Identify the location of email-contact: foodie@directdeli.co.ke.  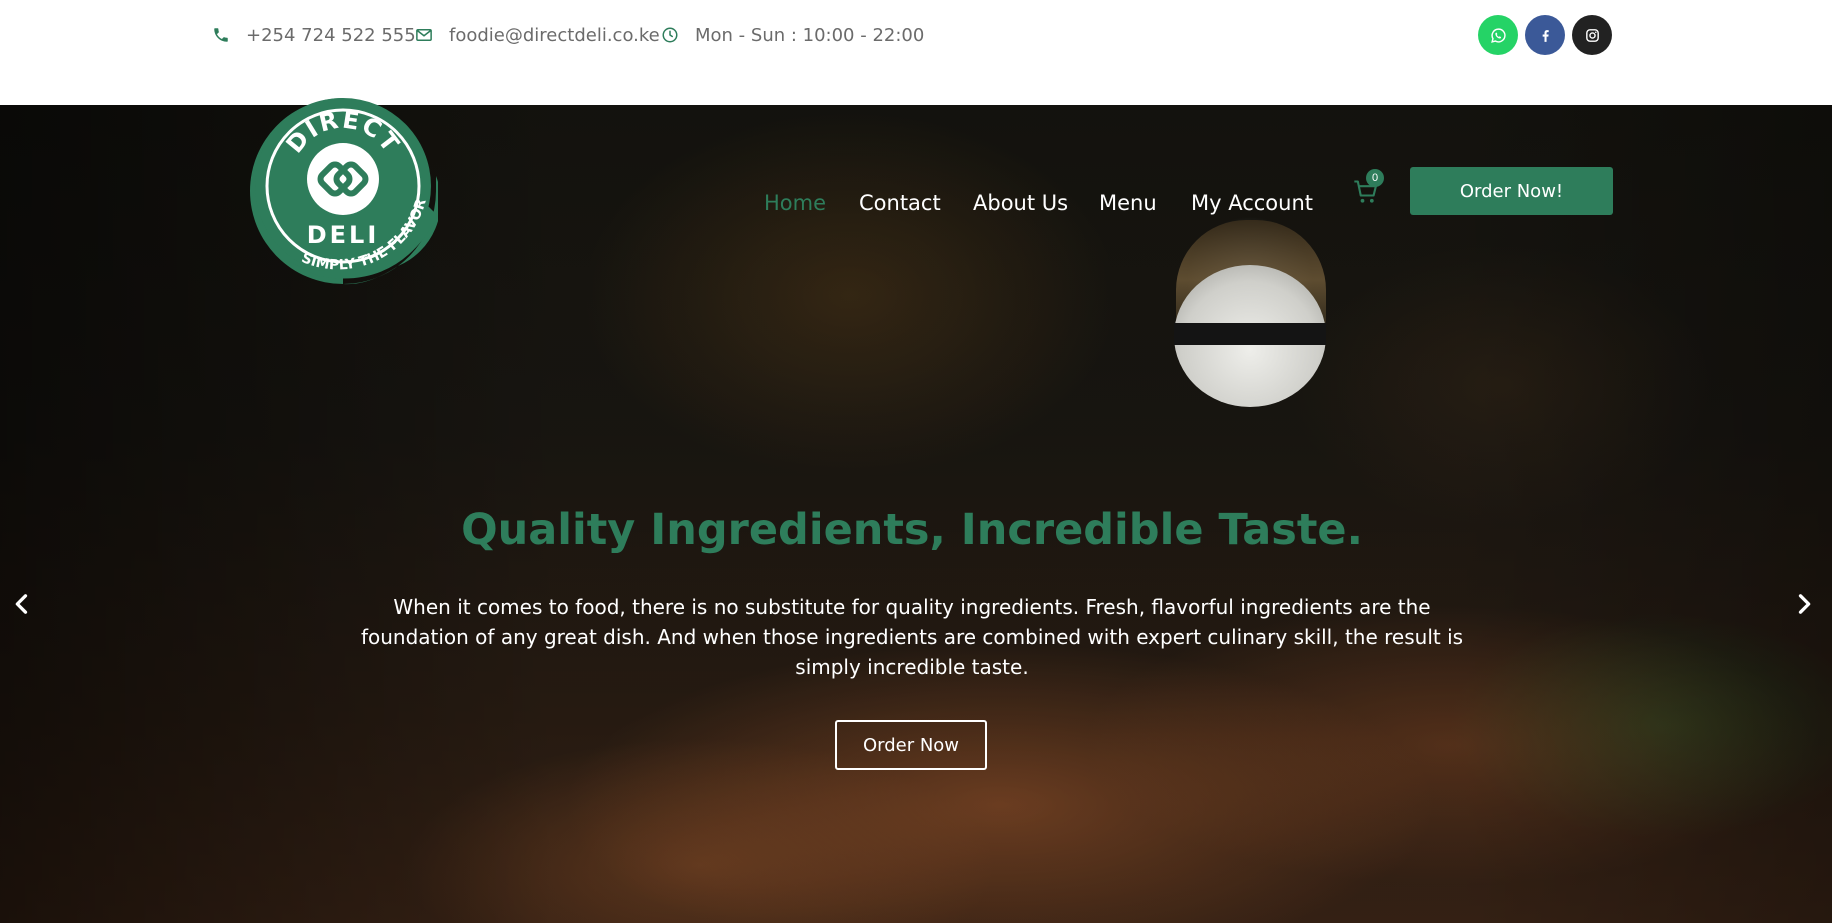
(537, 35).